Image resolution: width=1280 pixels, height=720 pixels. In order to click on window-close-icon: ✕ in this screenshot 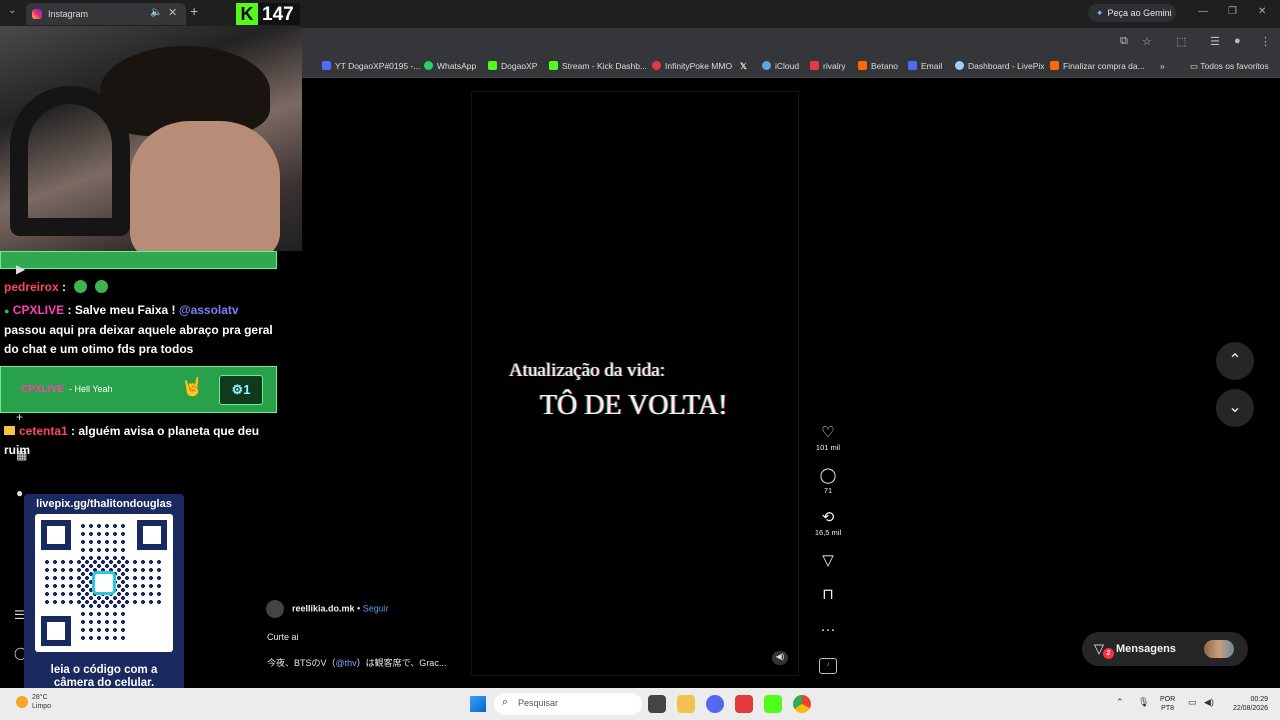, I will do `click(1262, 11)`.